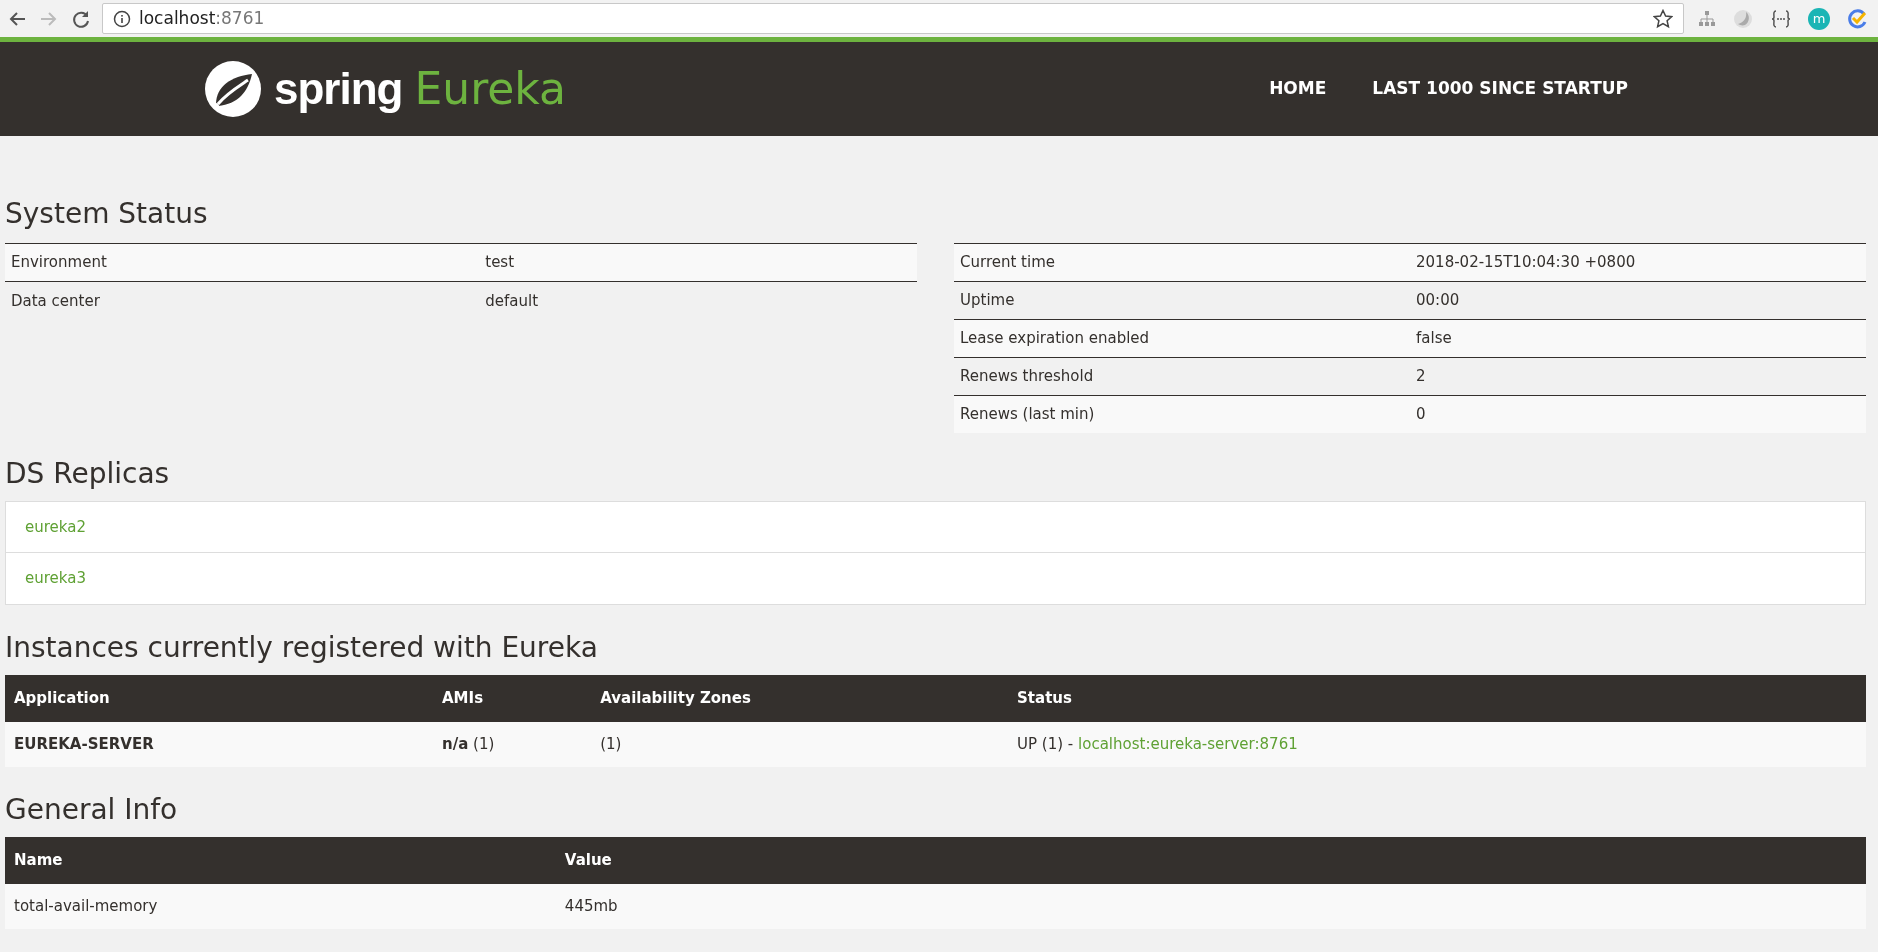 The image size is (1878, 952). I want to click on section-heading: System Status, so click(106, 214).